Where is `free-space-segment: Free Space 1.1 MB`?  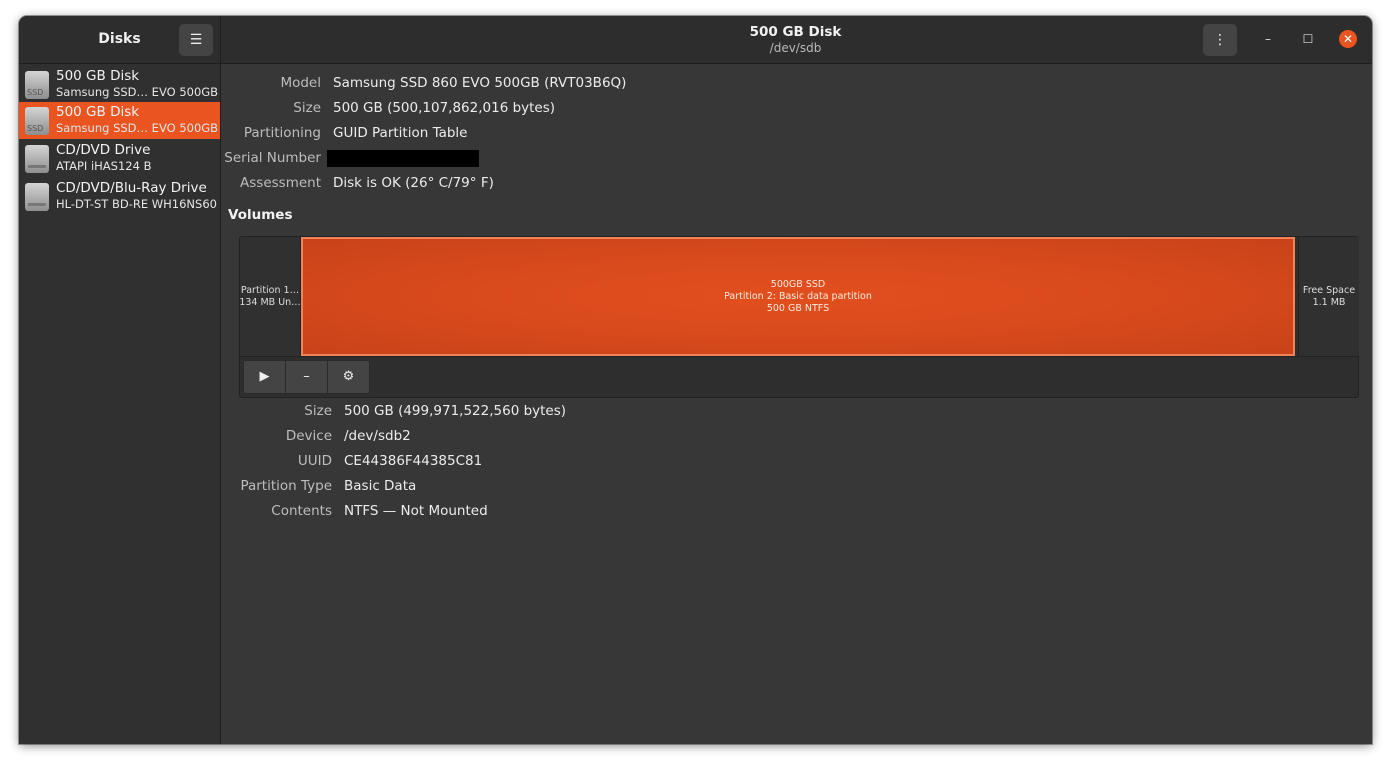 free-space-segment: Free Space 1.1 MB is located at coordinates (1328, 296).